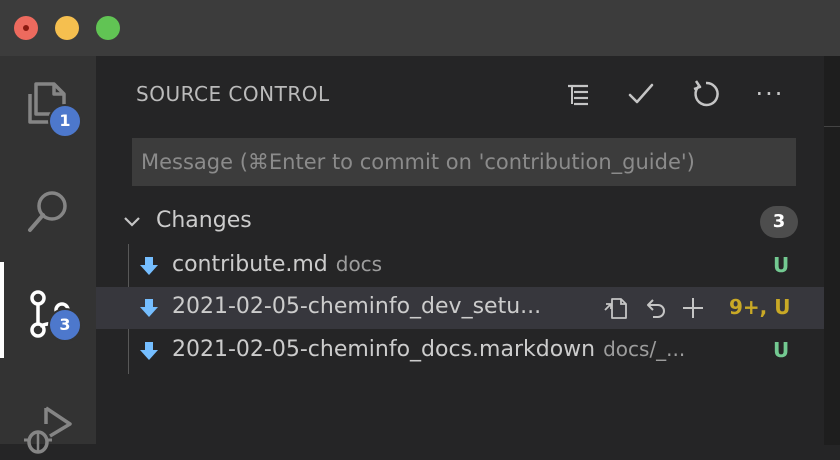  Describe the element at coordinates (204, 220) in the screenshot. I see `changes-label: Changes` at that location.